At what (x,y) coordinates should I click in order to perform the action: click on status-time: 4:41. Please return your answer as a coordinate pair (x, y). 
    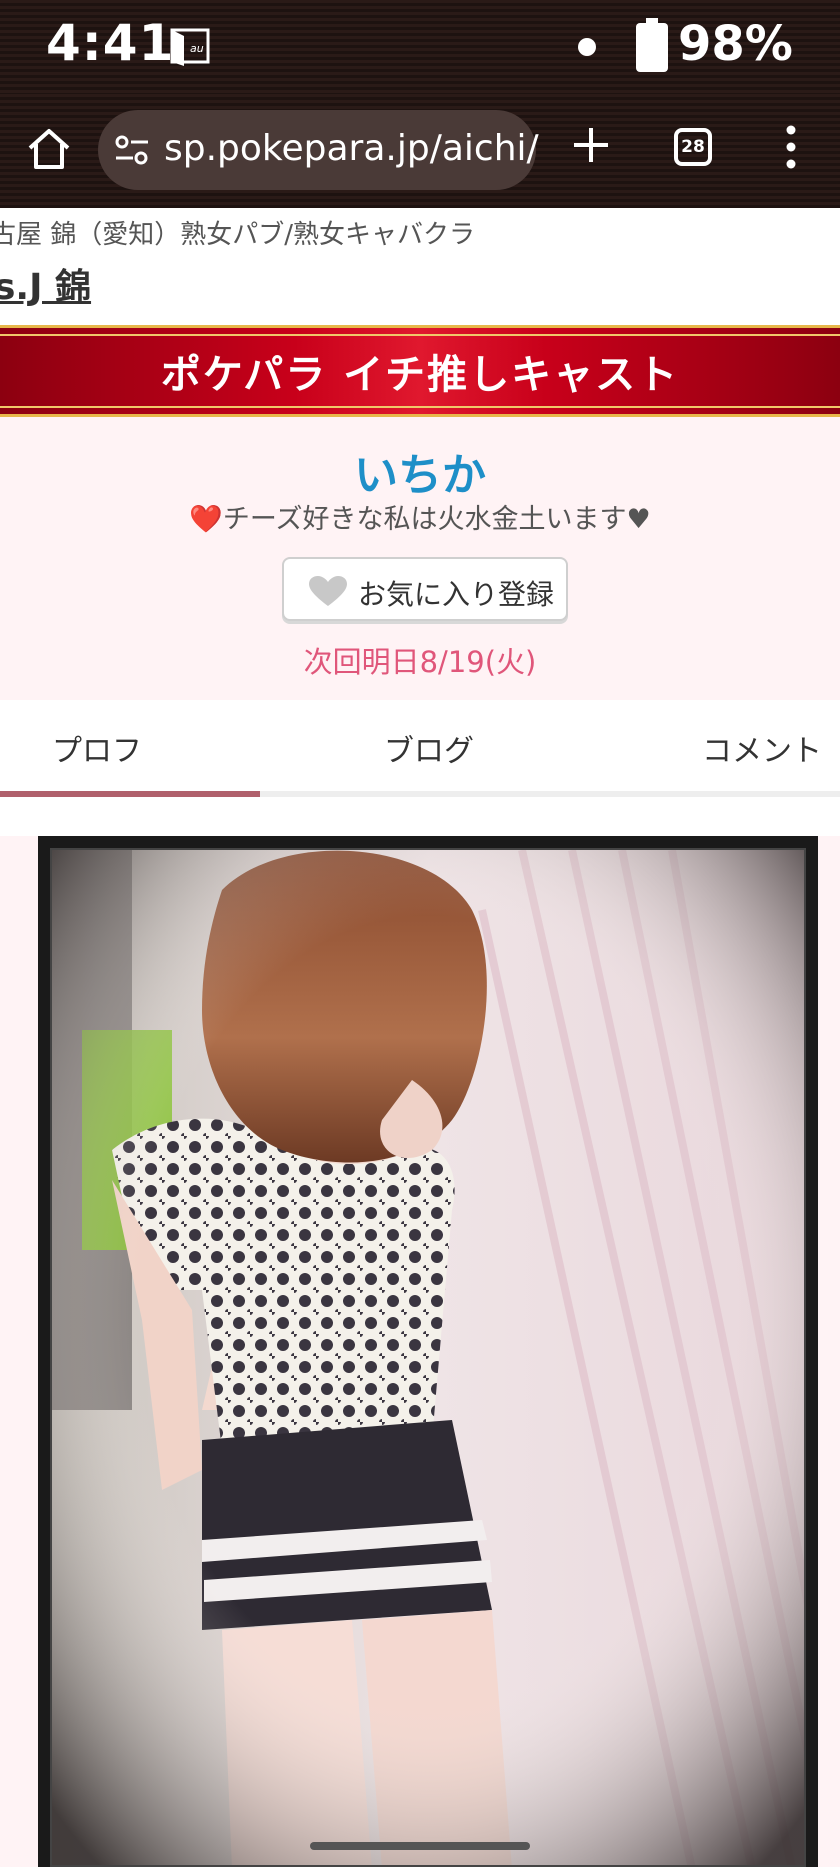
    Looking at the image, I should click on (110, 43).